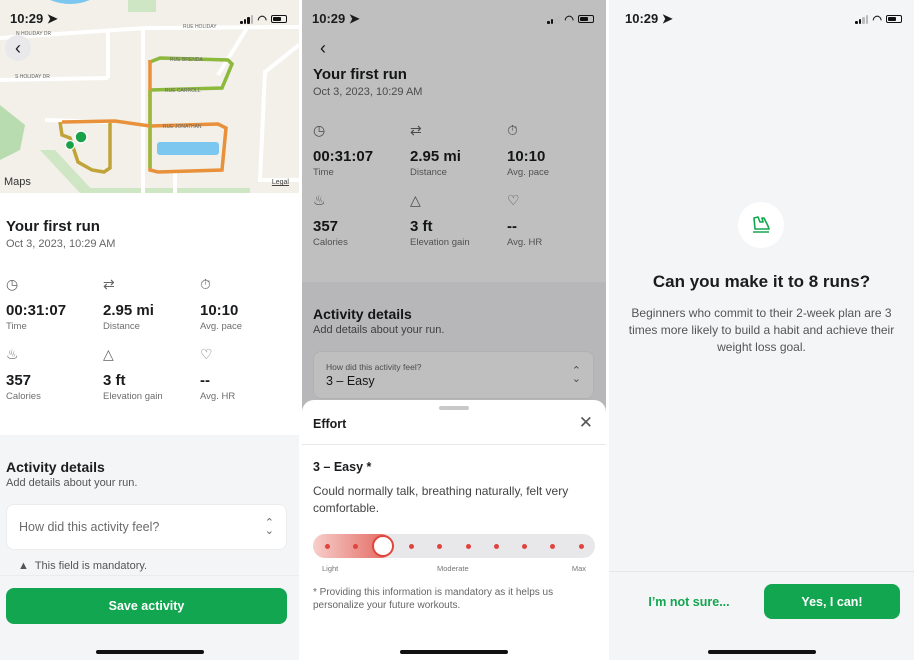 This screenshot has width=914, height=660. I want to click on stat-heart-rate: ♡ -- Avg. HR, so click(248, 374).